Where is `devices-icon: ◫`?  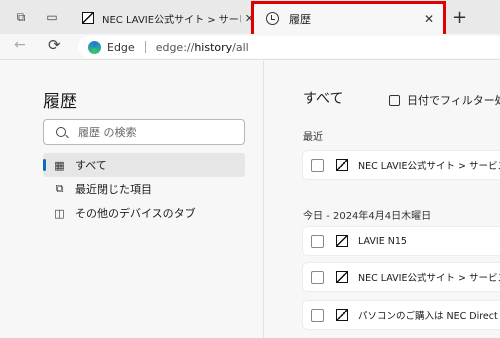 devices-icon: ◫ is located at coordinates (59, 213).